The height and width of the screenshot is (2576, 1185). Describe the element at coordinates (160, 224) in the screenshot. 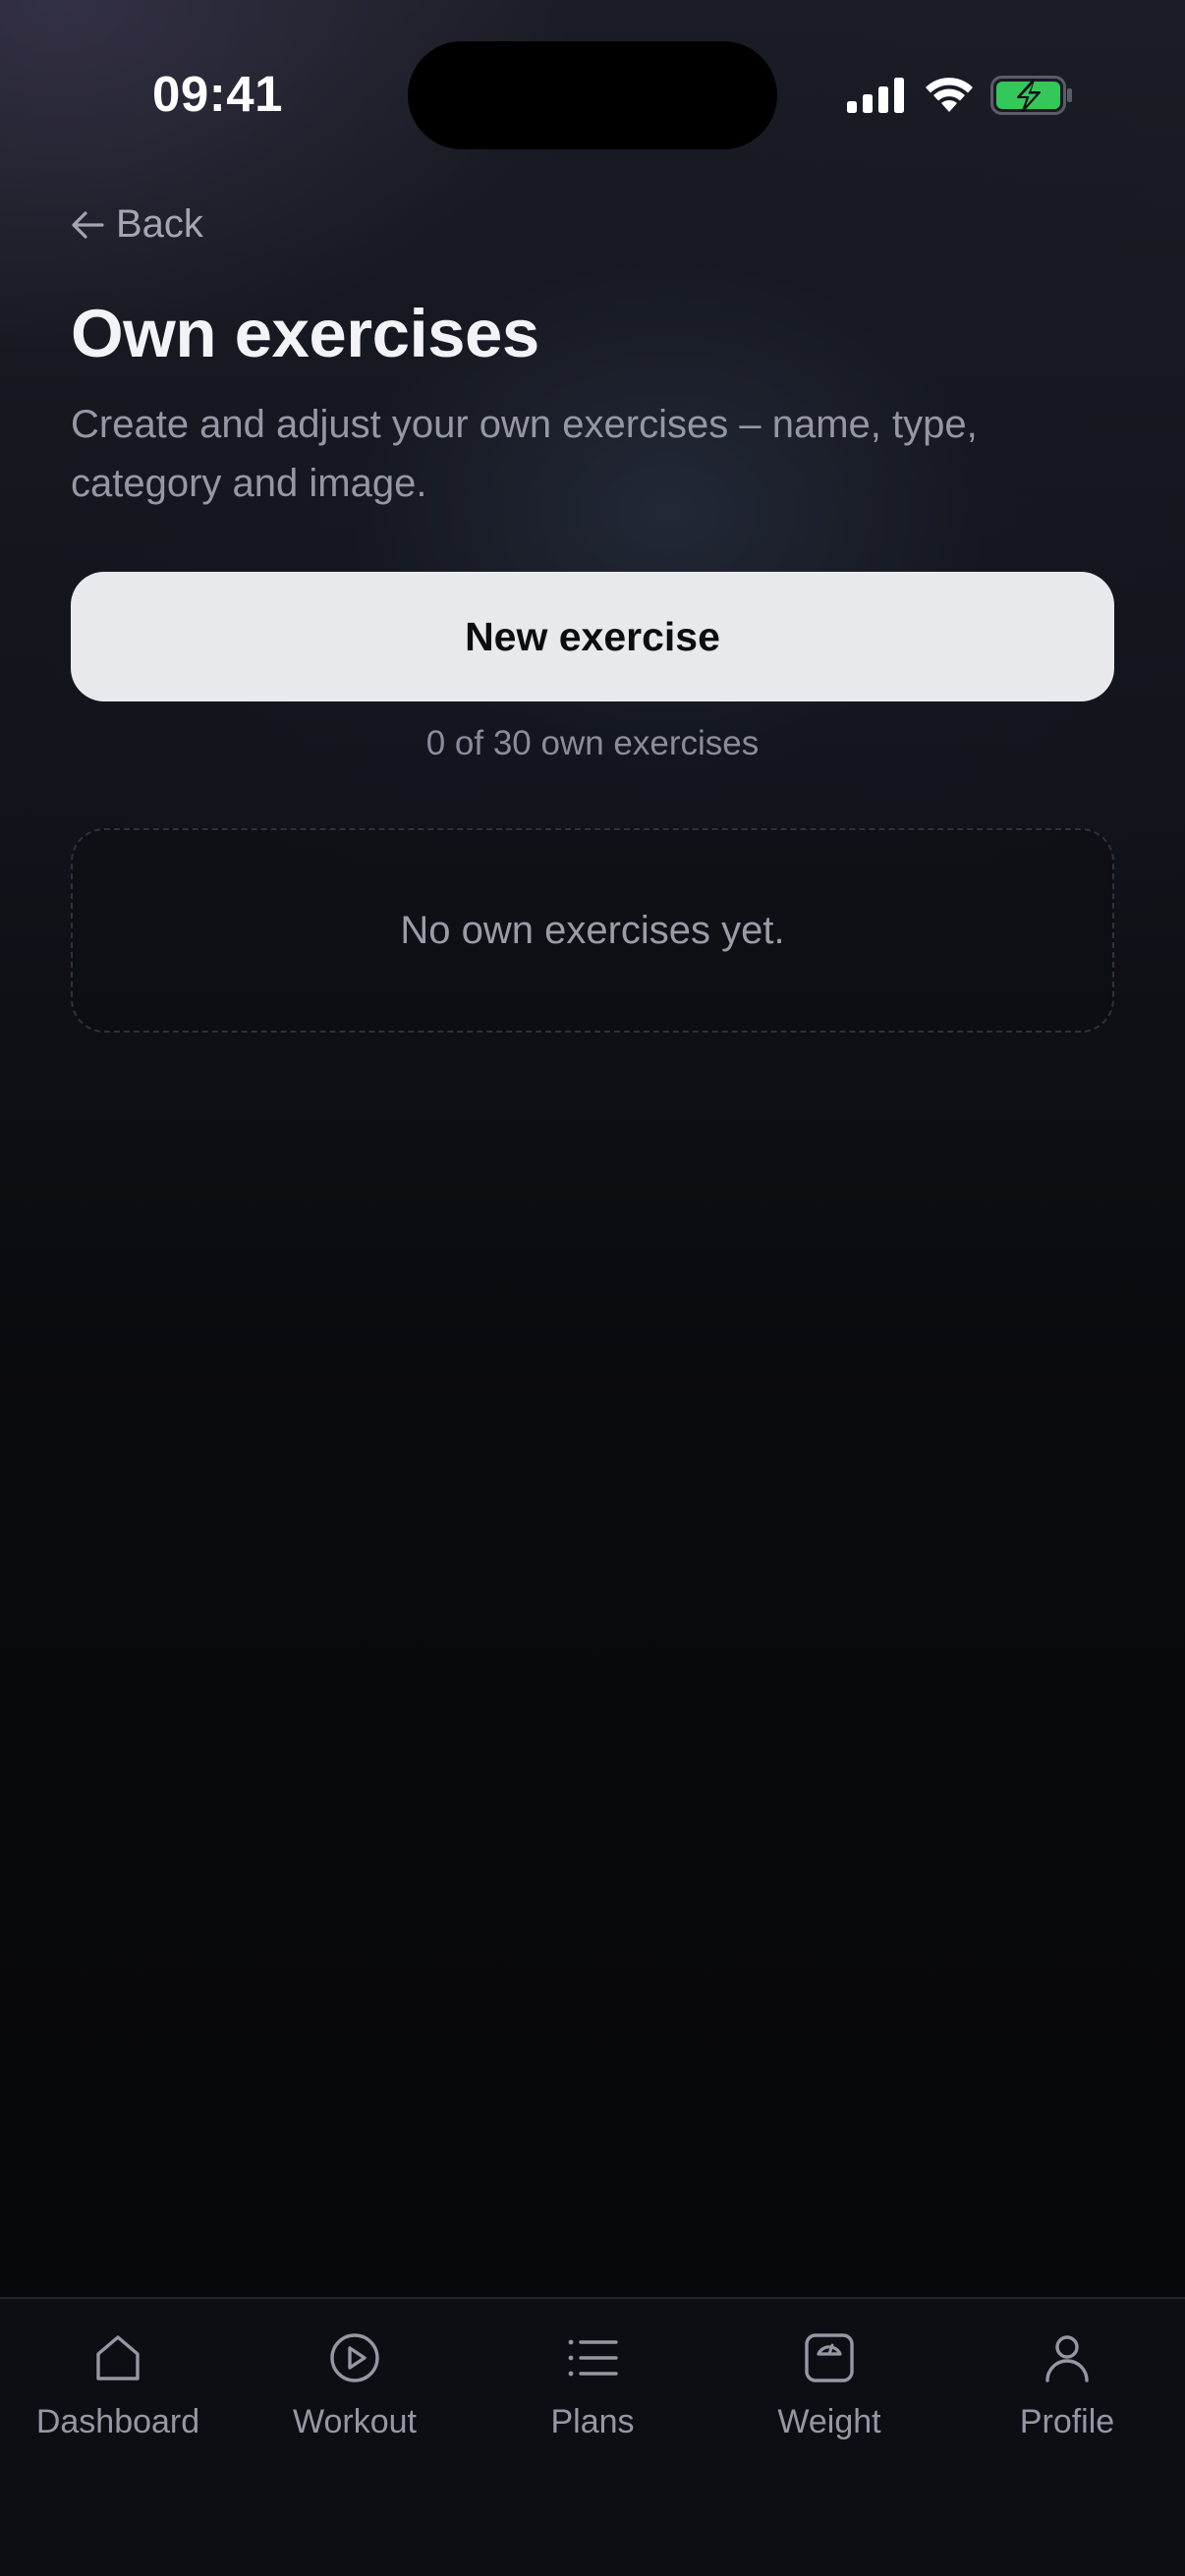

I see `back-label: Back` at that location.